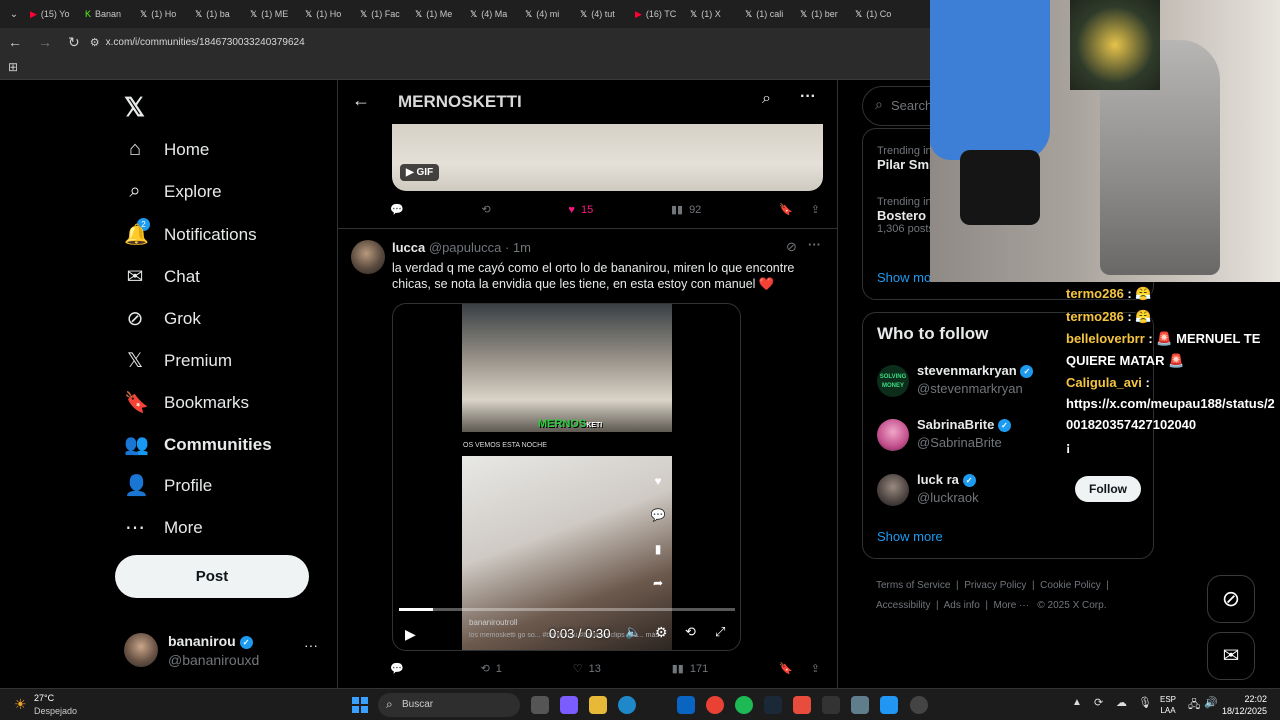  What do you see at coordinates (1077, 702) in the screenshot?
I see `chevron-up-icon: ▲` at bounding box center [1077, 702].